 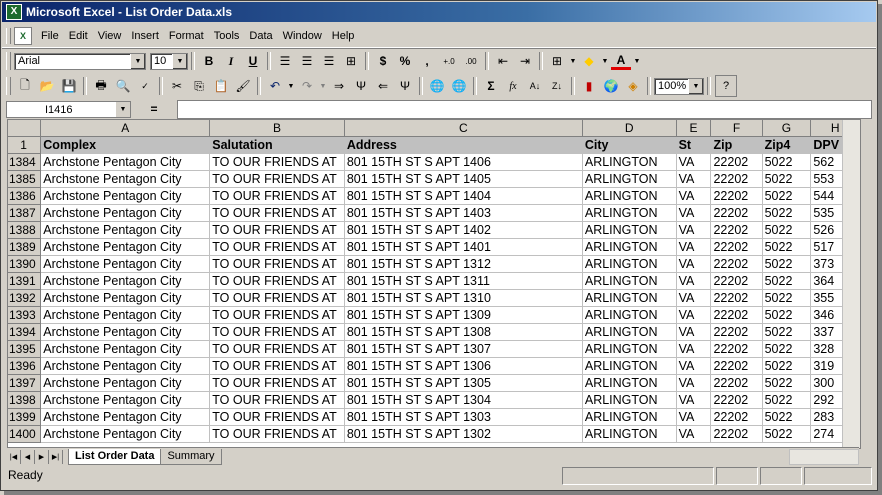 I want to click on paste-icon: 📋, so click(x=221, y=86).